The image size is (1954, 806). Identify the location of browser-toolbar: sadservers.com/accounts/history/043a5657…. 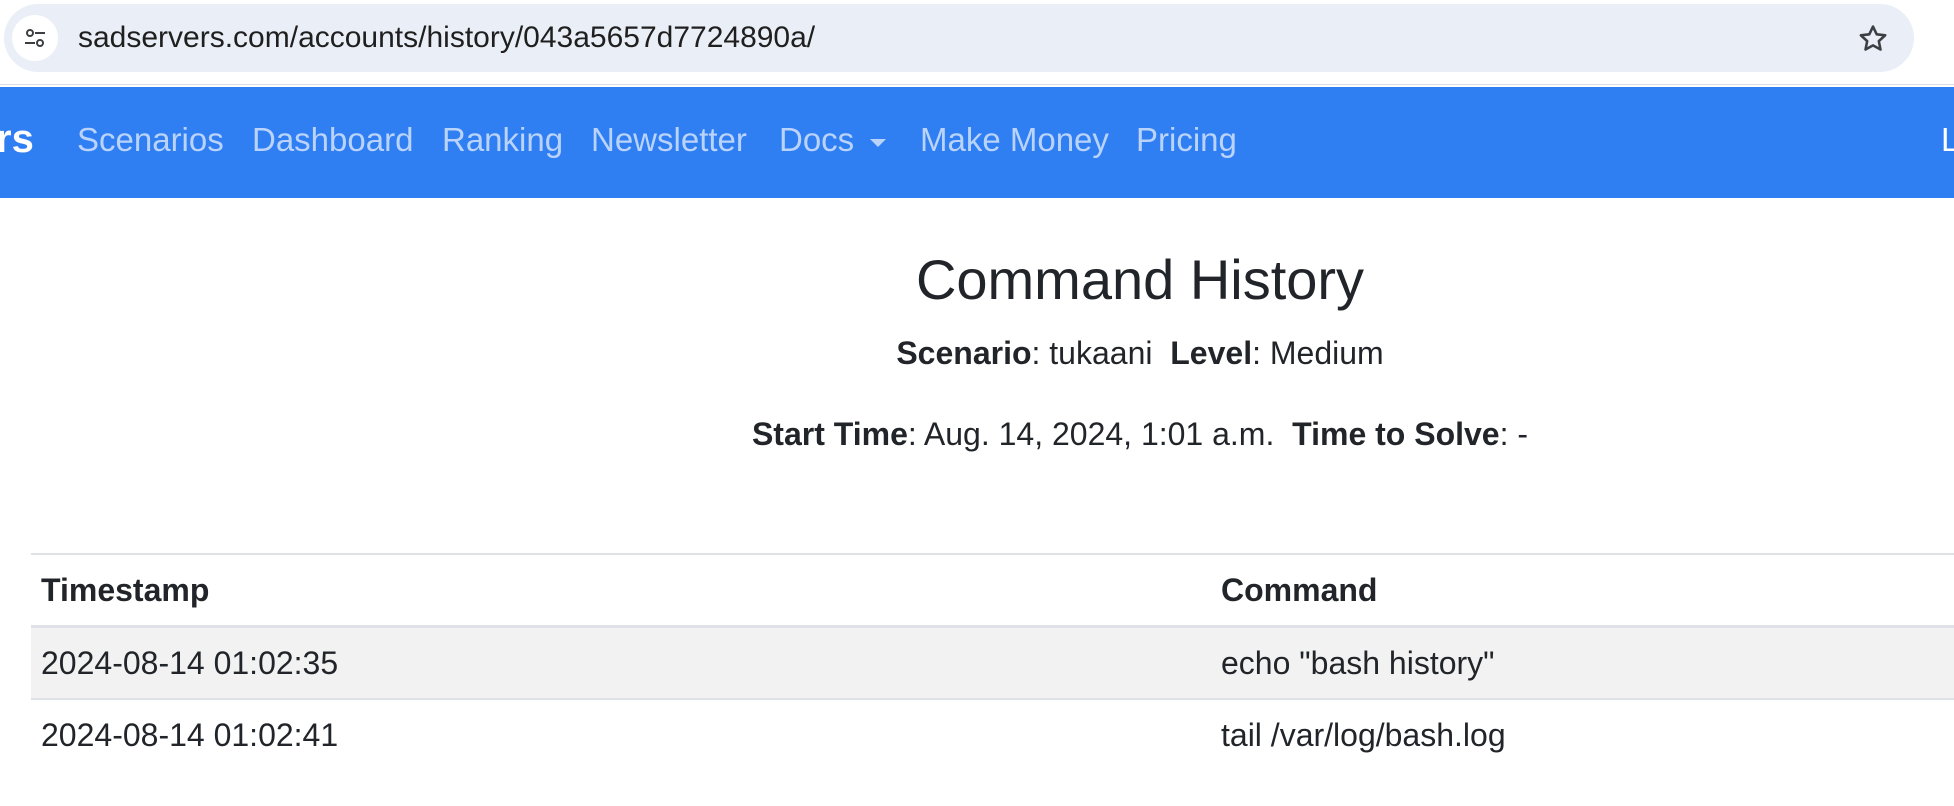
(977, 42).